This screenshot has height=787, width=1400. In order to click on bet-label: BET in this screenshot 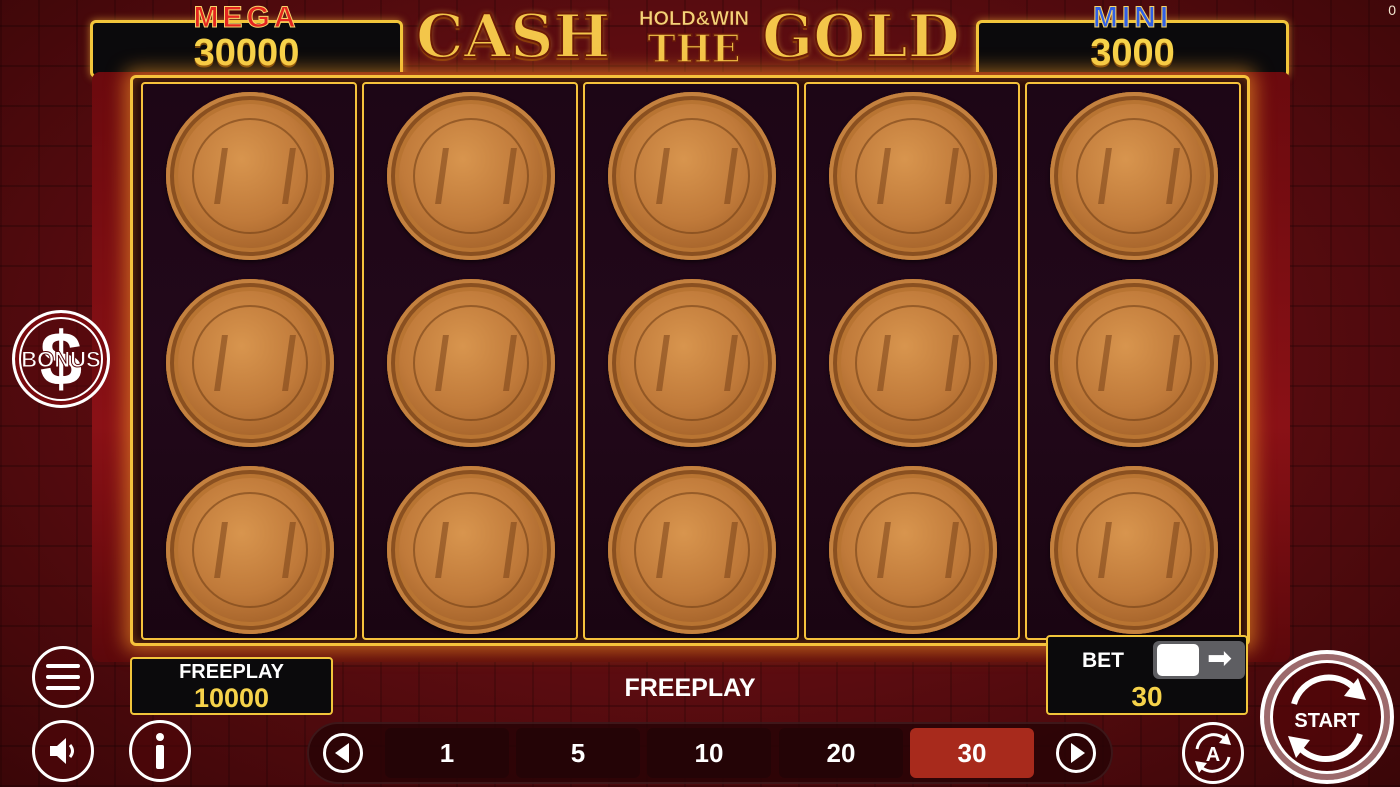, I will do `click(1103, 660)`.